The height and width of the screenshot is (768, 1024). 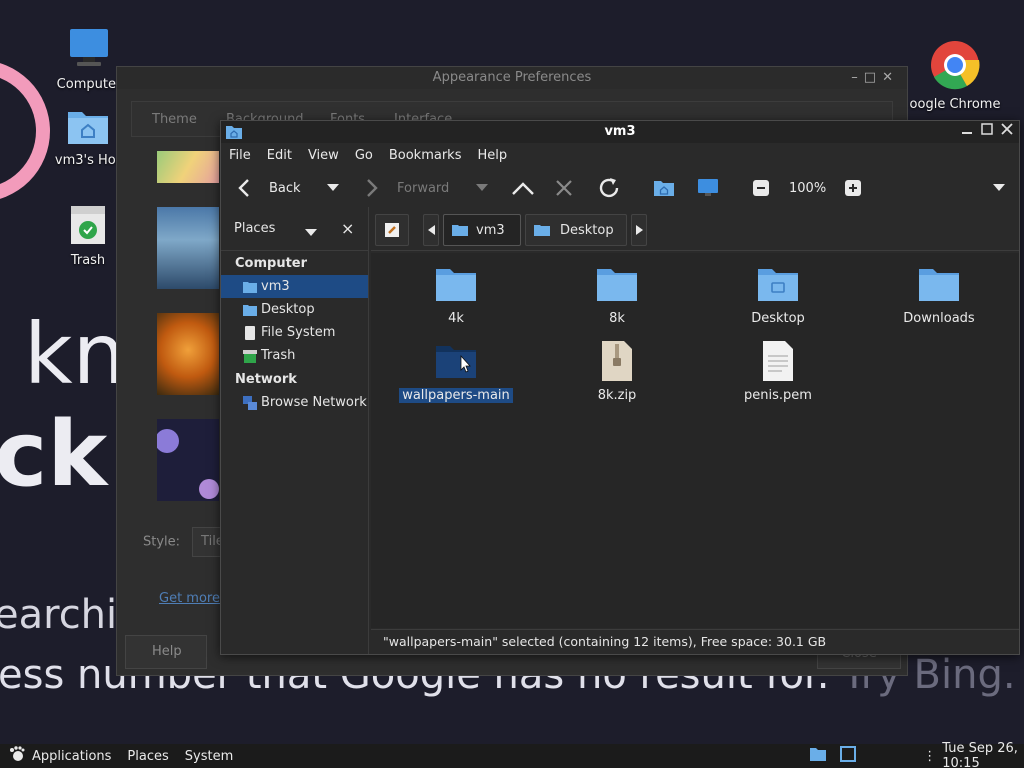 I want to click on close-icon, so click(x=1007, y=132).